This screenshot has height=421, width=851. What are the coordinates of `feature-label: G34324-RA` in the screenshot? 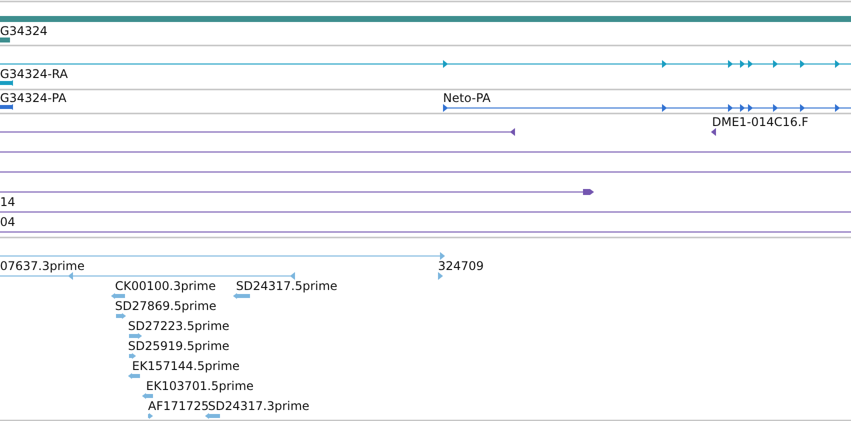 It's located at (34, 74).